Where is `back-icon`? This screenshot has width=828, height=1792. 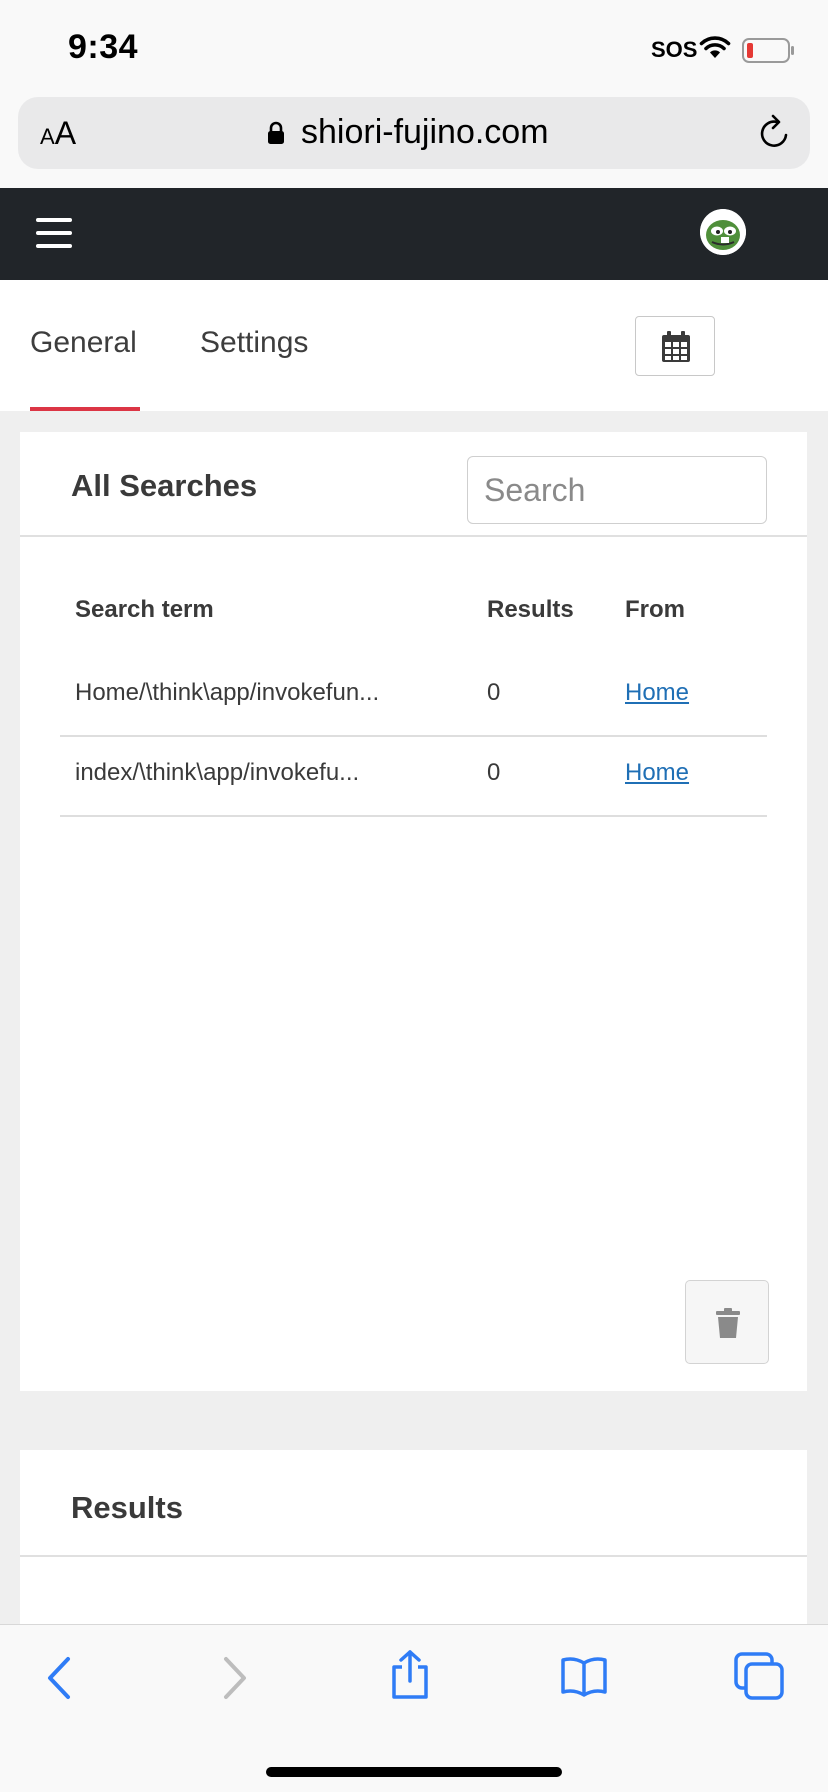 back-icon is located at coordinates (59, 1680).